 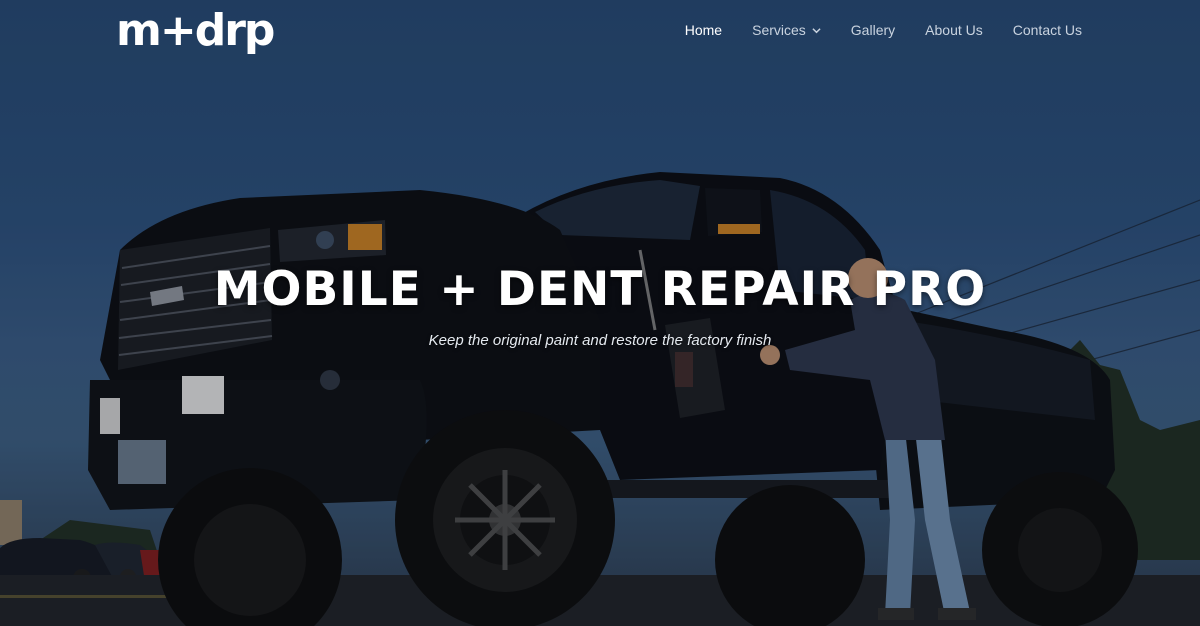 I want to click on nav-item-label: About Us, so click(x=954, y=30).